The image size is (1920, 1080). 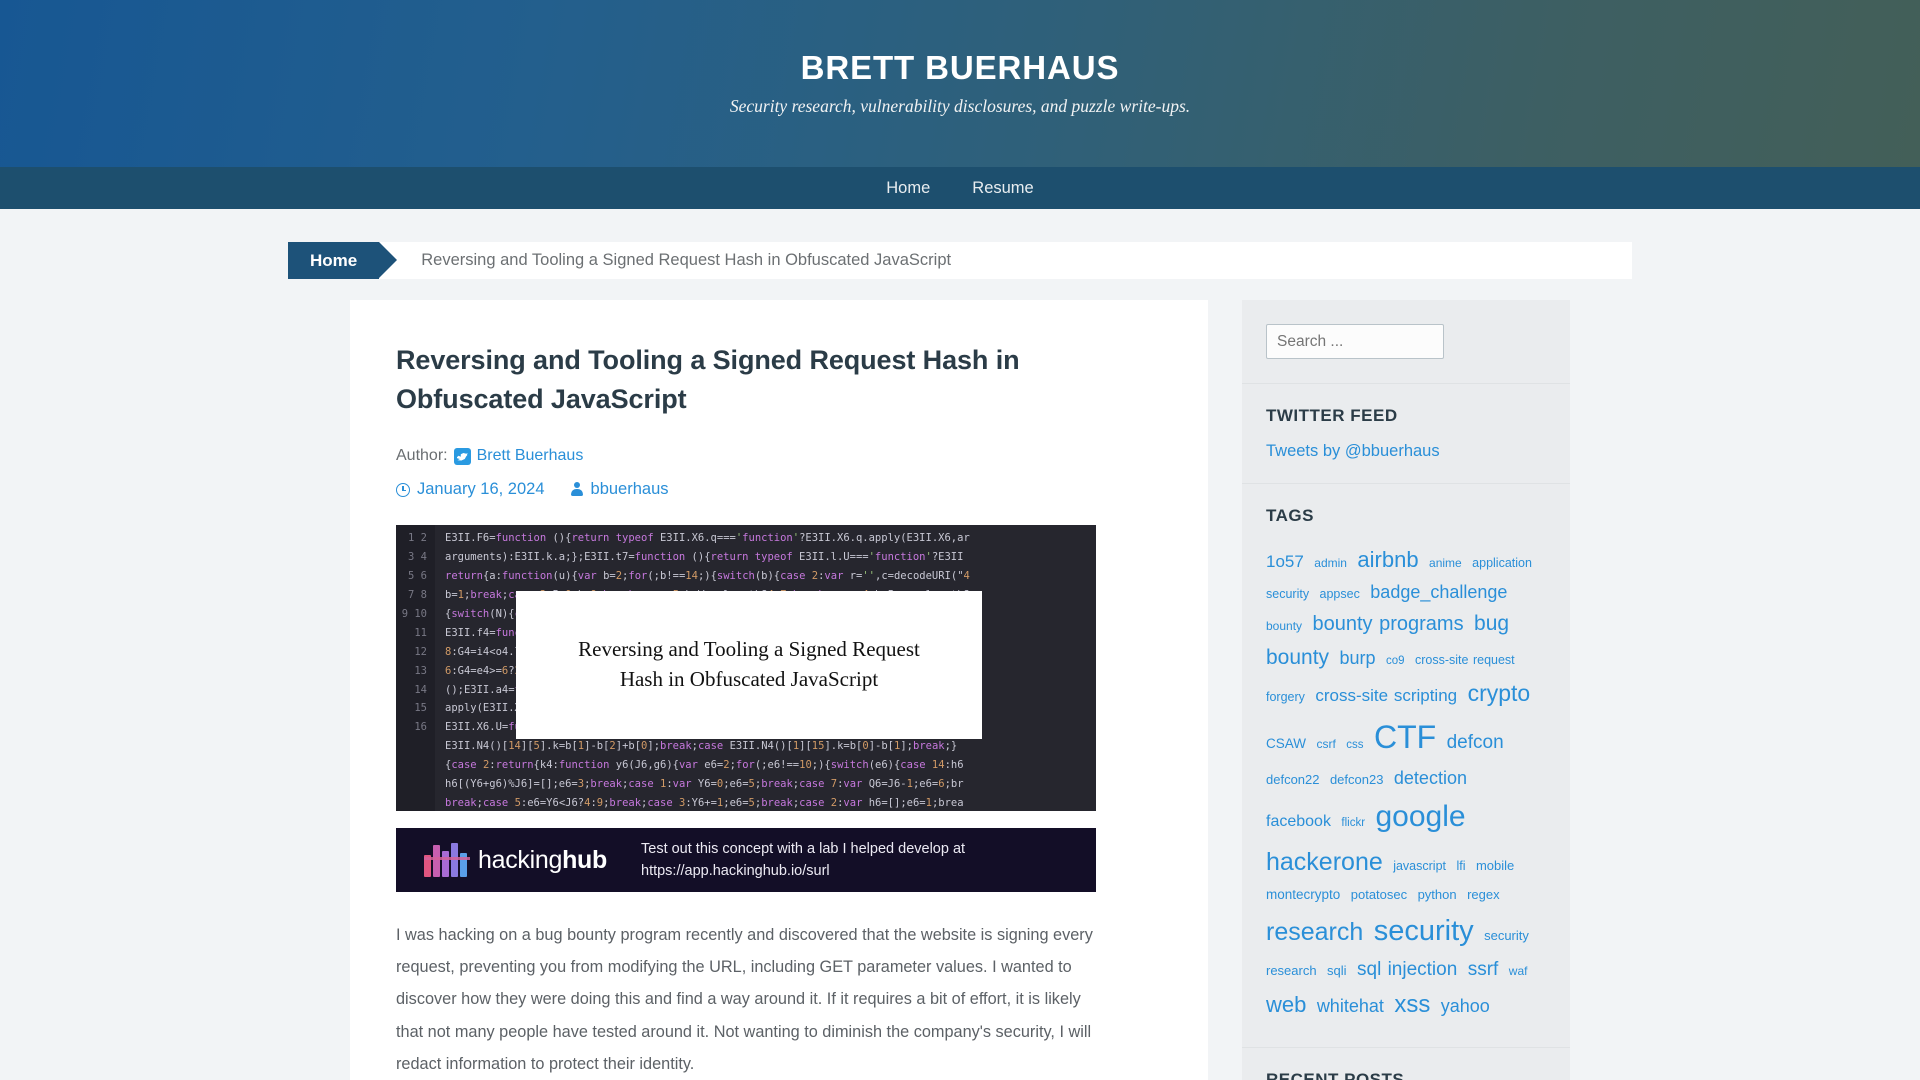 I want to click on clock-icon, so click(x=403, y=489).